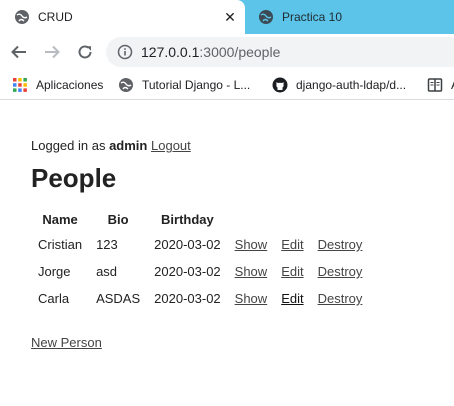  What do you see at coordinates (170, 52) in the screenshot?
I see `url-host: 127.0.0.1` at bounding box center [170, 52].